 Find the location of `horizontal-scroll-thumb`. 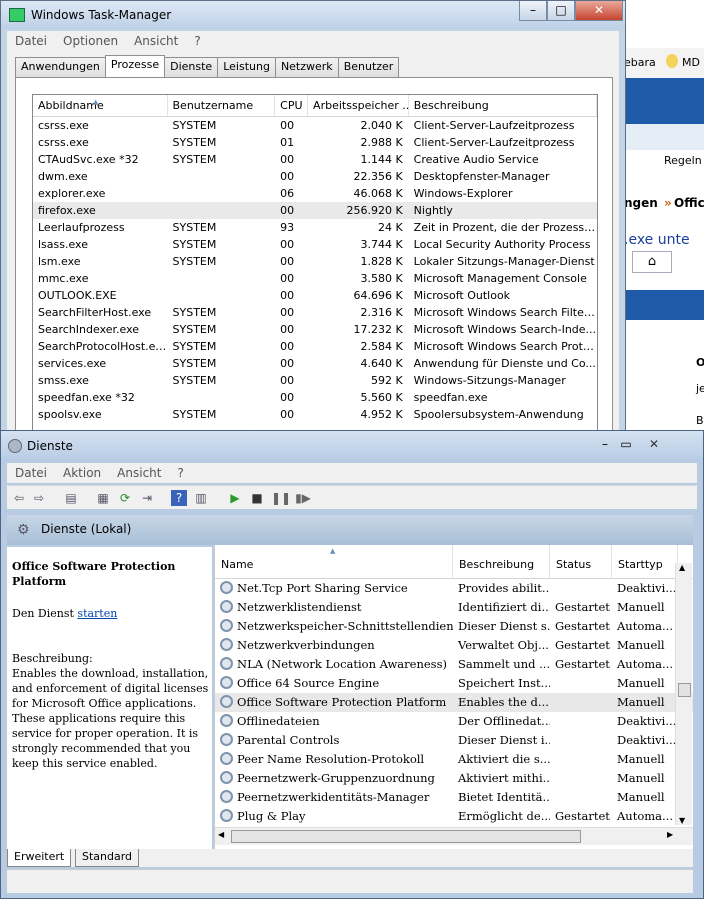

horizontal-scroll-thumb is located at coordinates (406, 836).